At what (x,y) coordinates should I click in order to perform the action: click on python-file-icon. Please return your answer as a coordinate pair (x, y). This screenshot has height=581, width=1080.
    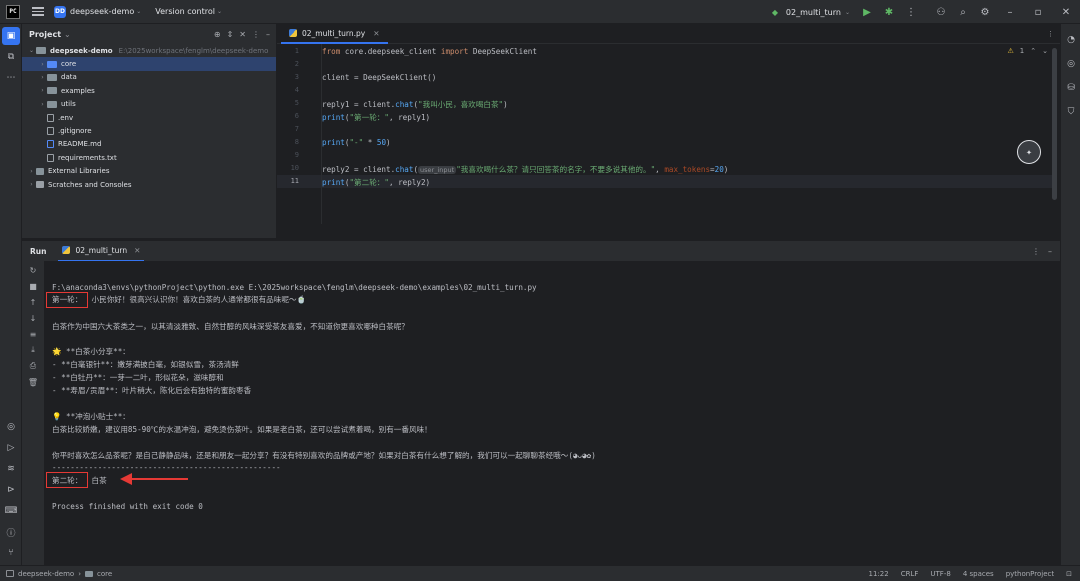
    Looking at the image, I should click on (66, 250).